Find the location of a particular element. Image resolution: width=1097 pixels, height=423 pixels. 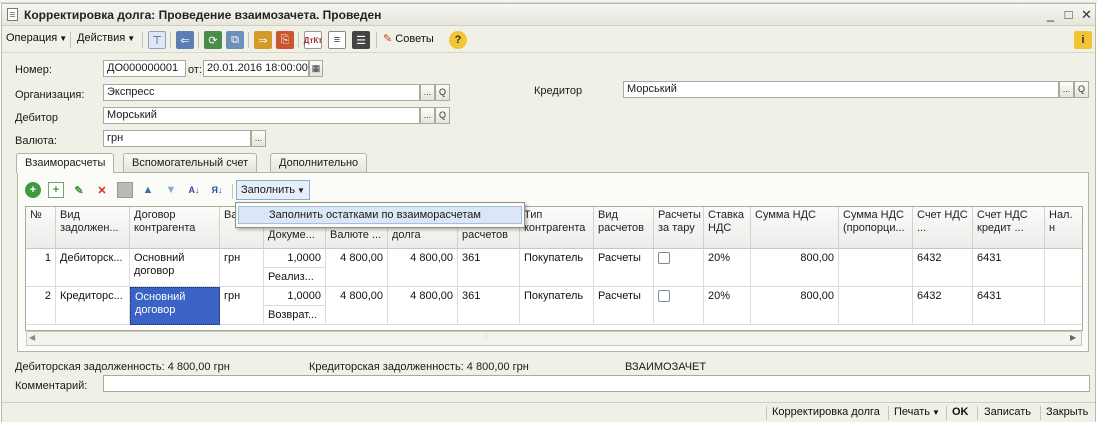

row2-currency: грн is located at coordinates (242, 306).